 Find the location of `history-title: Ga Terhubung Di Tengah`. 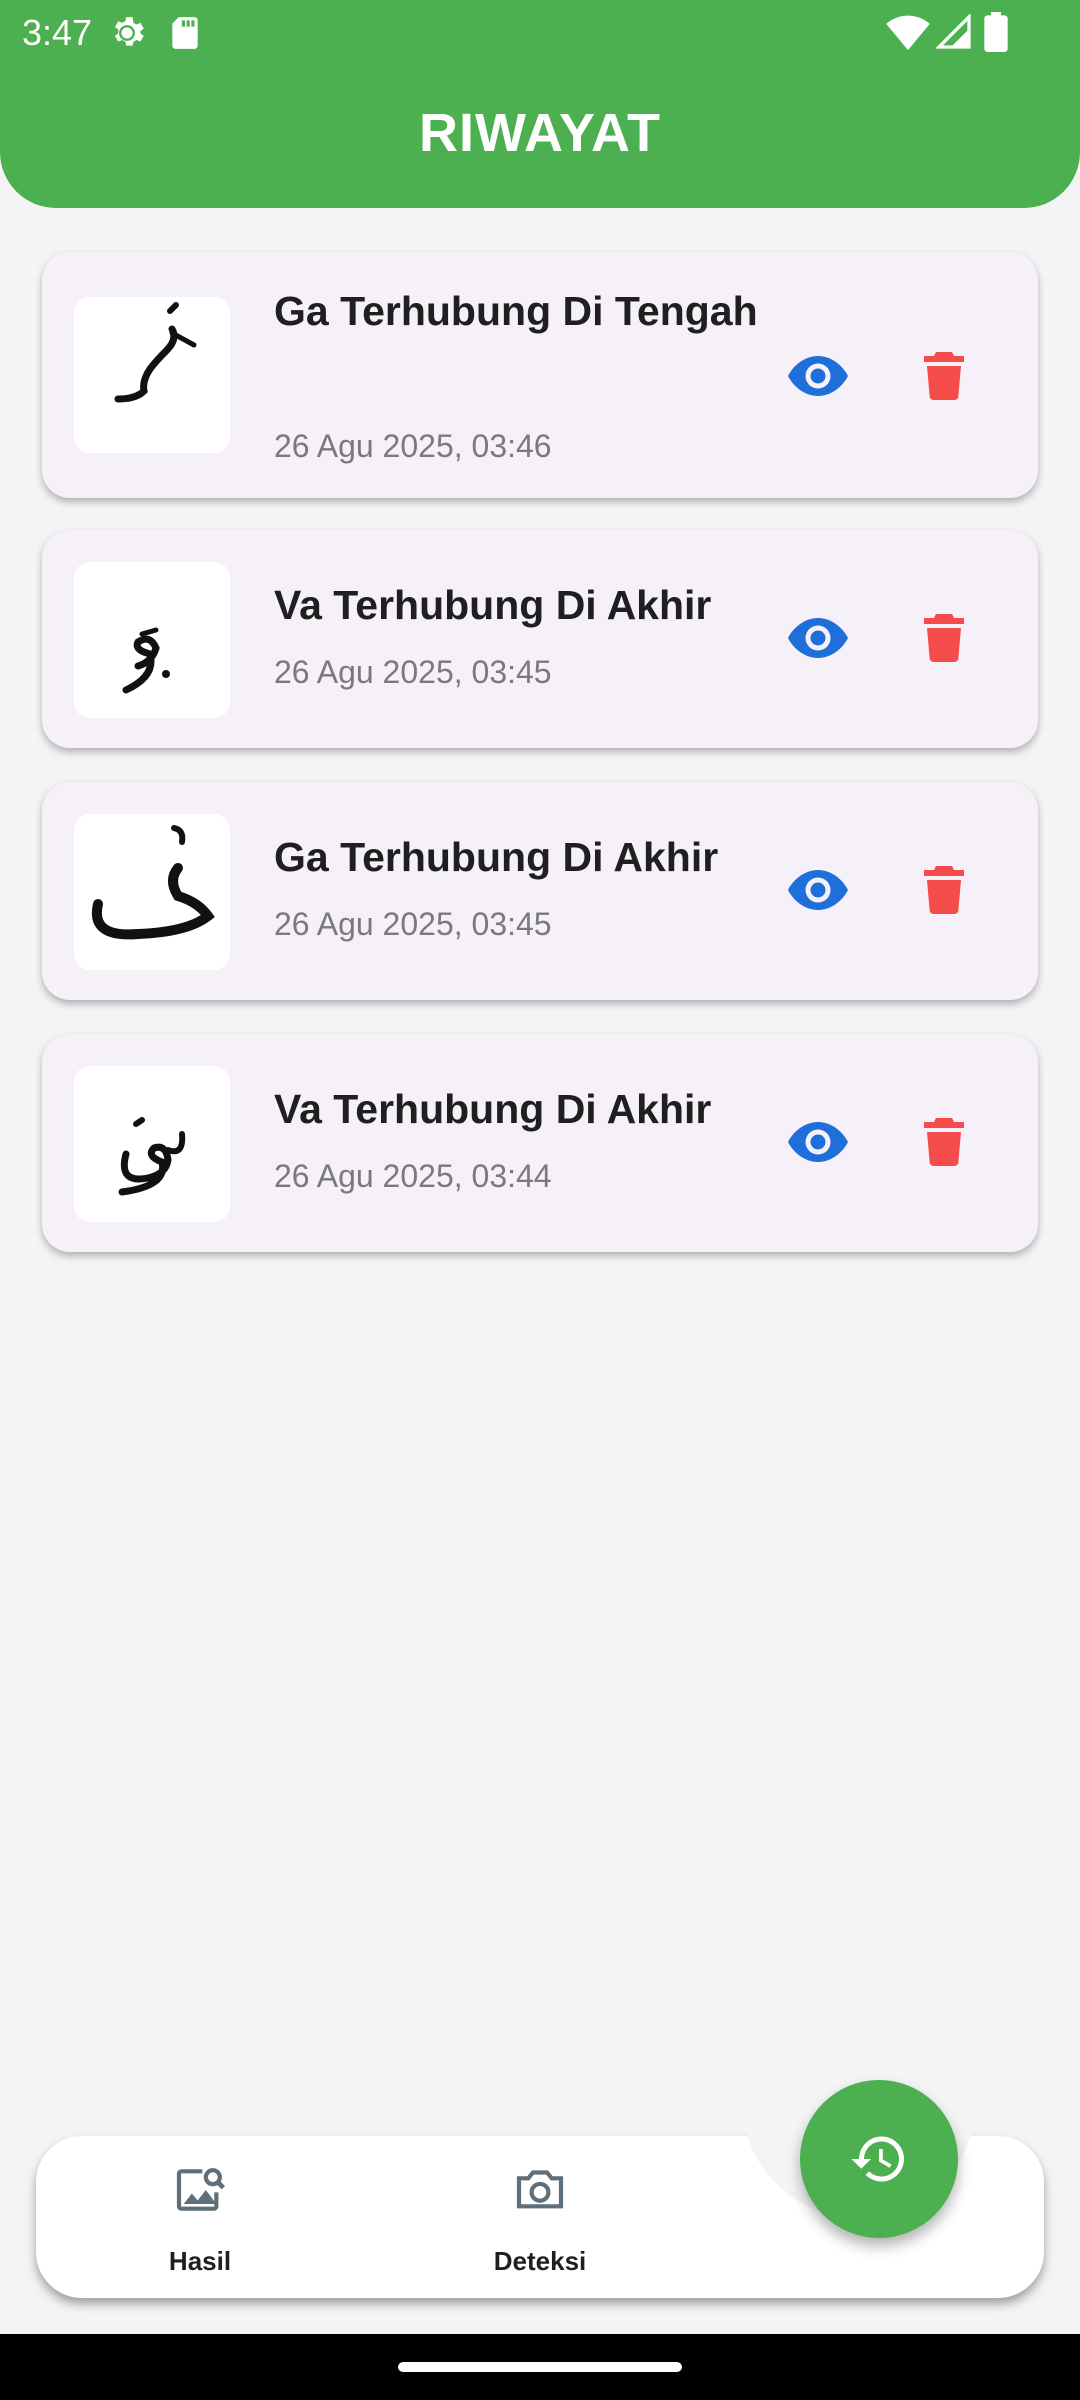

history-title: Ga Terhubung Di Tengah is located at coordinates (516, 311).